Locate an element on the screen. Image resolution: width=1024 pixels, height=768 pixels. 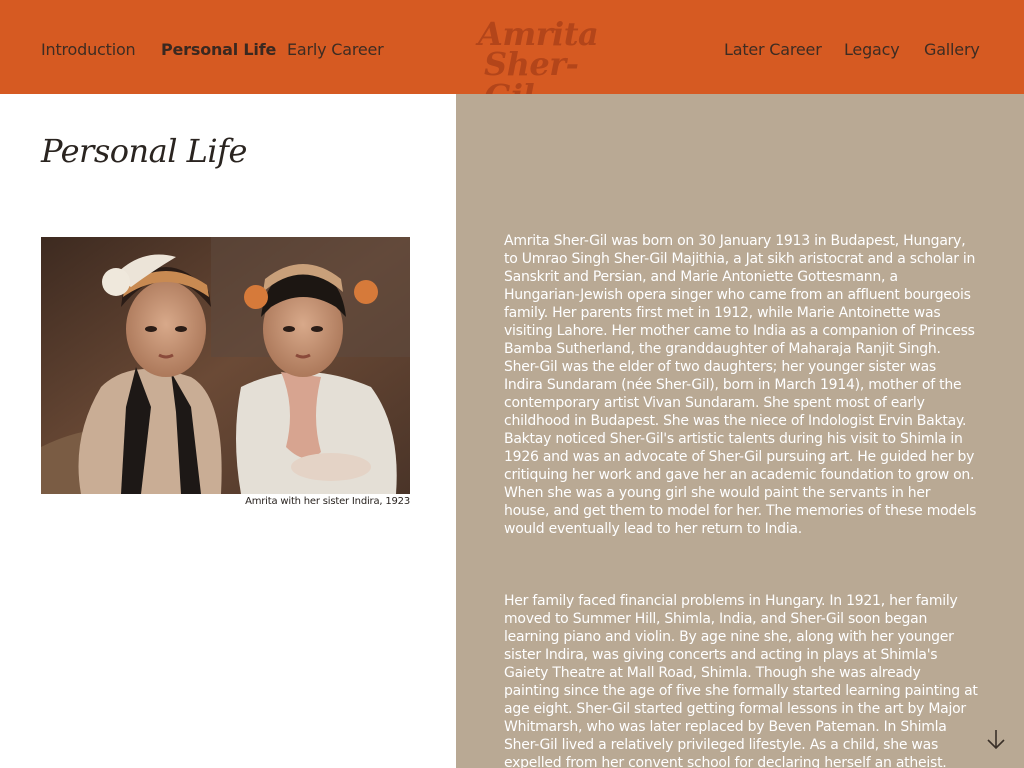
arrow-down-icon is located at coordinates (996, 740).